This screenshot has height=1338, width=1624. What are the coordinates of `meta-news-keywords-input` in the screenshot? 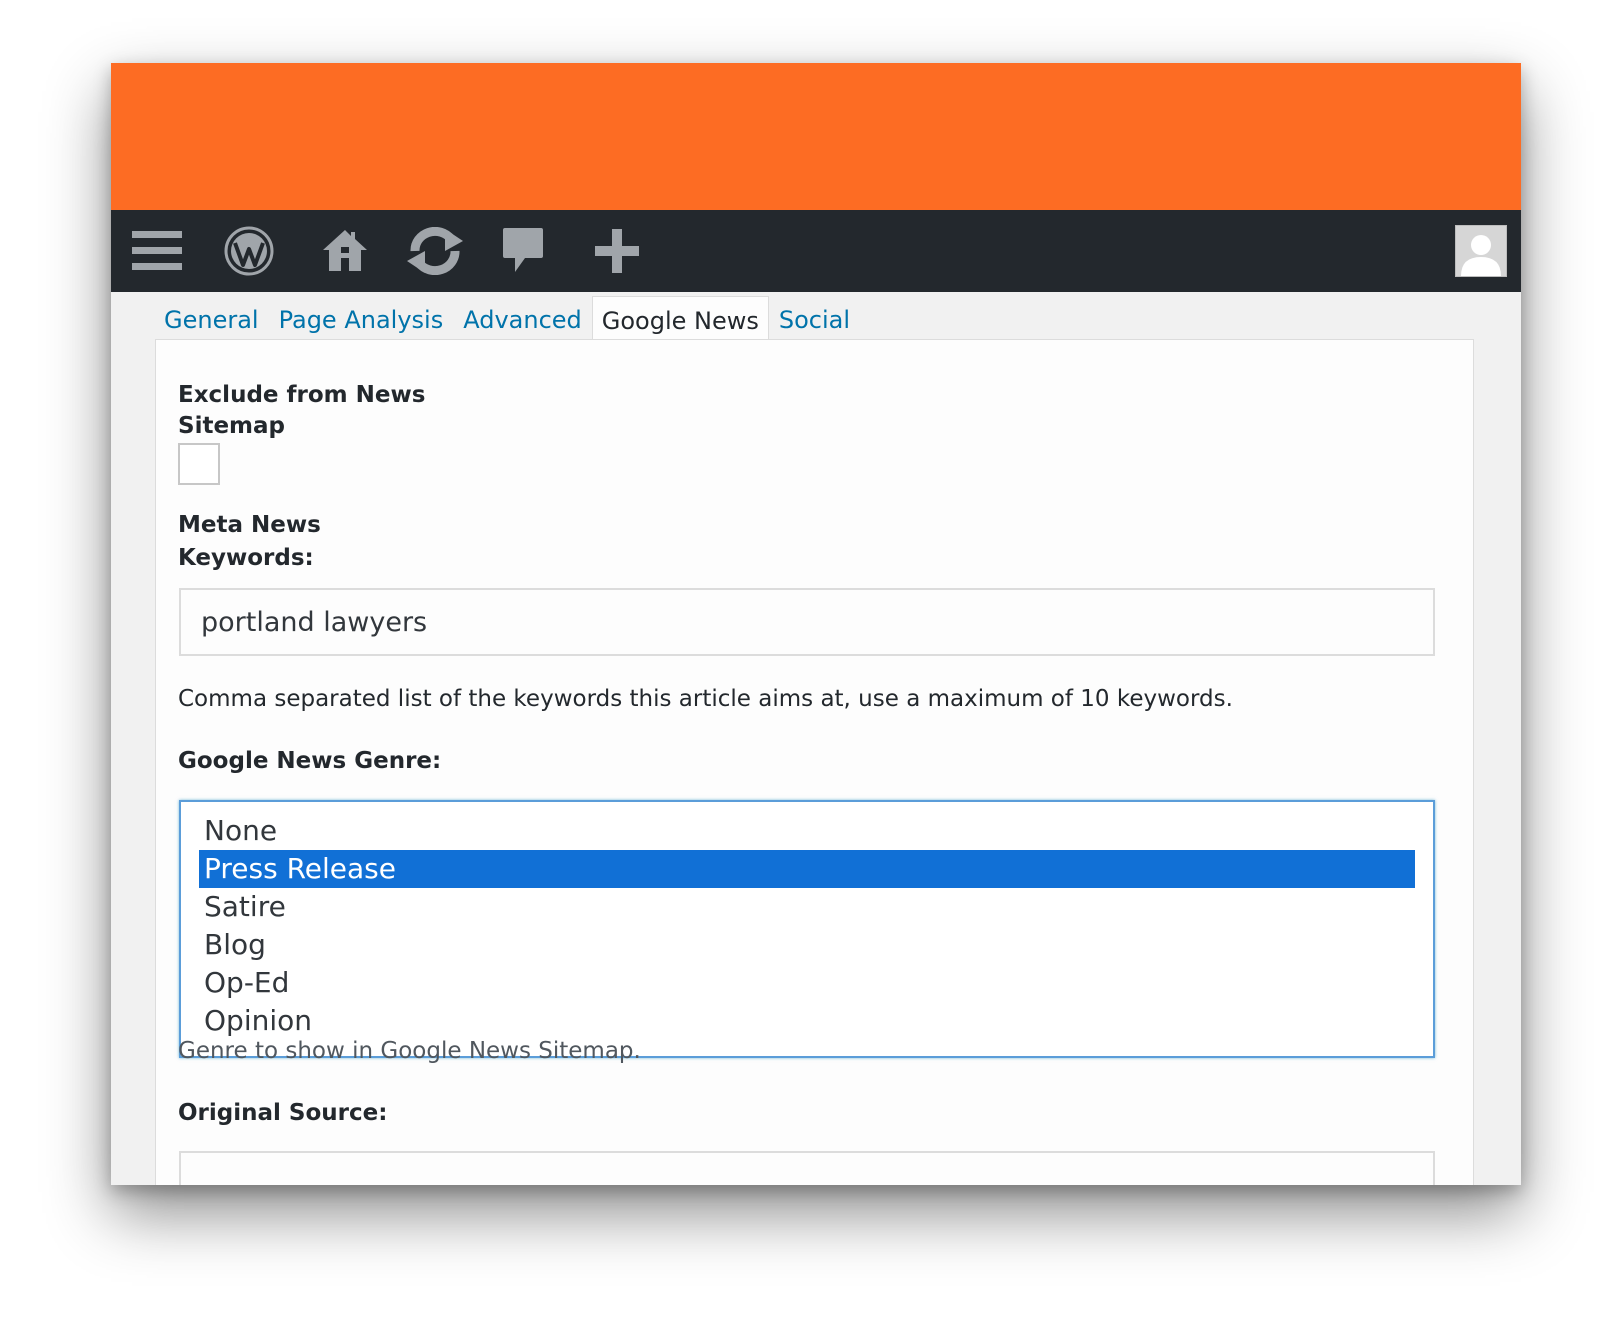 It's located at (807, 622).